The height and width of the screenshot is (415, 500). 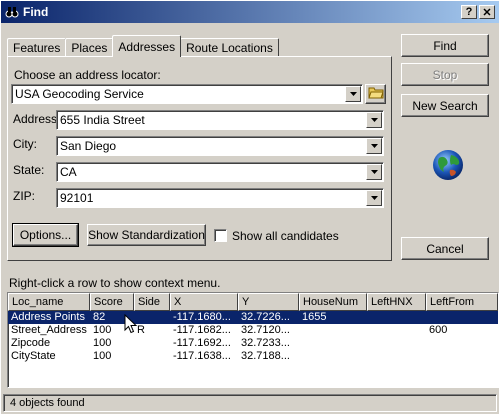 I want to click on column-header: Y, so click(x=268, y=302).